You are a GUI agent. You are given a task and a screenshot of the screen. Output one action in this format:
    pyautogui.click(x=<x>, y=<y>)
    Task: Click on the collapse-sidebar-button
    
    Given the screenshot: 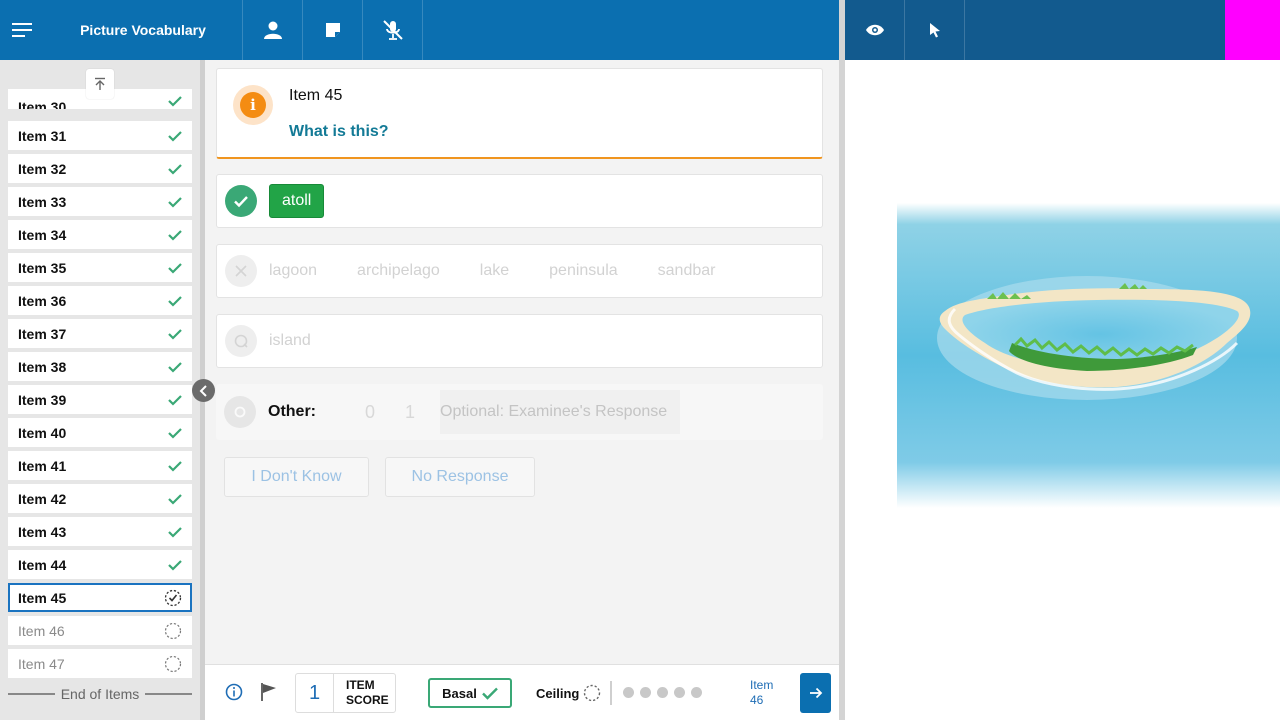 What is the action you would take?
    pyautogui.click(x=203, y=390)
    